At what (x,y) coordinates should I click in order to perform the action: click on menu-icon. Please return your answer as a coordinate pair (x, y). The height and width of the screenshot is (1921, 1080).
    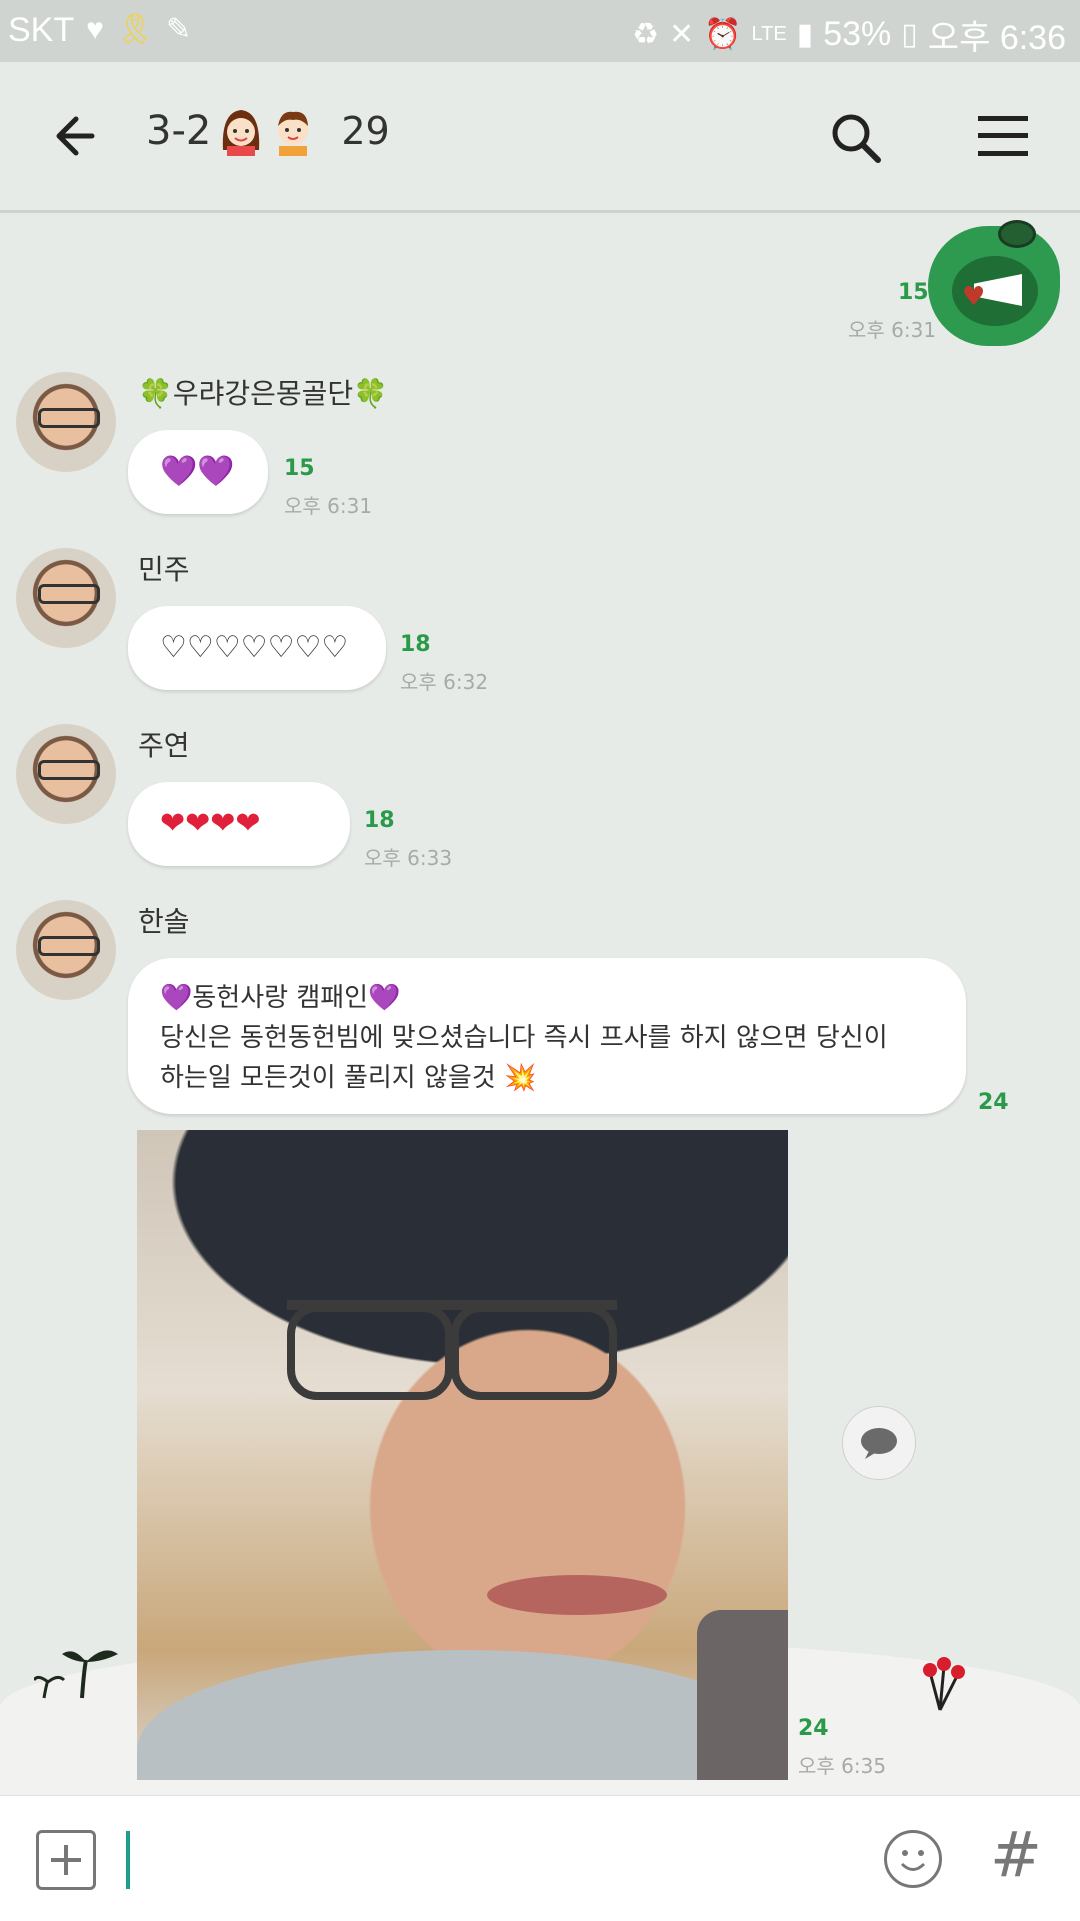
    Looking at the image, I should click on (1003, 136).